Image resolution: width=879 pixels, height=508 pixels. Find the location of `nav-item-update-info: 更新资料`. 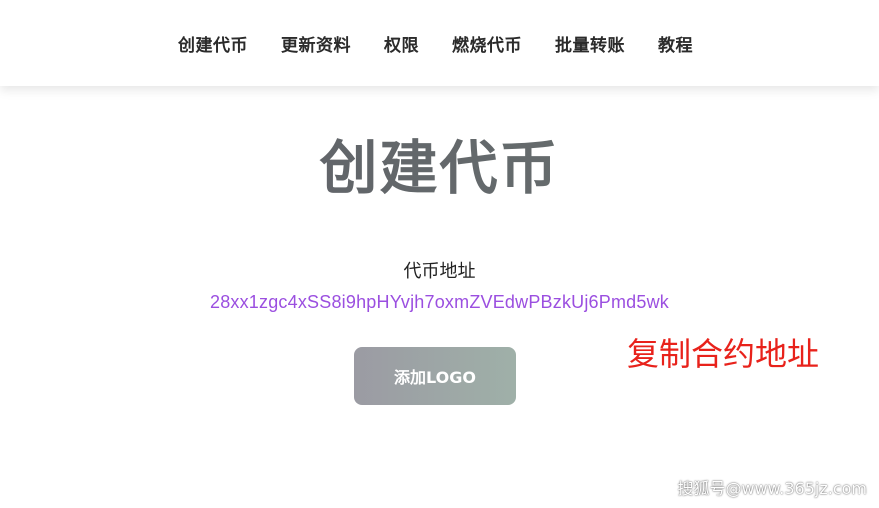

nav-item-update-info: 更新资料 is located at coordinates (316, 43).